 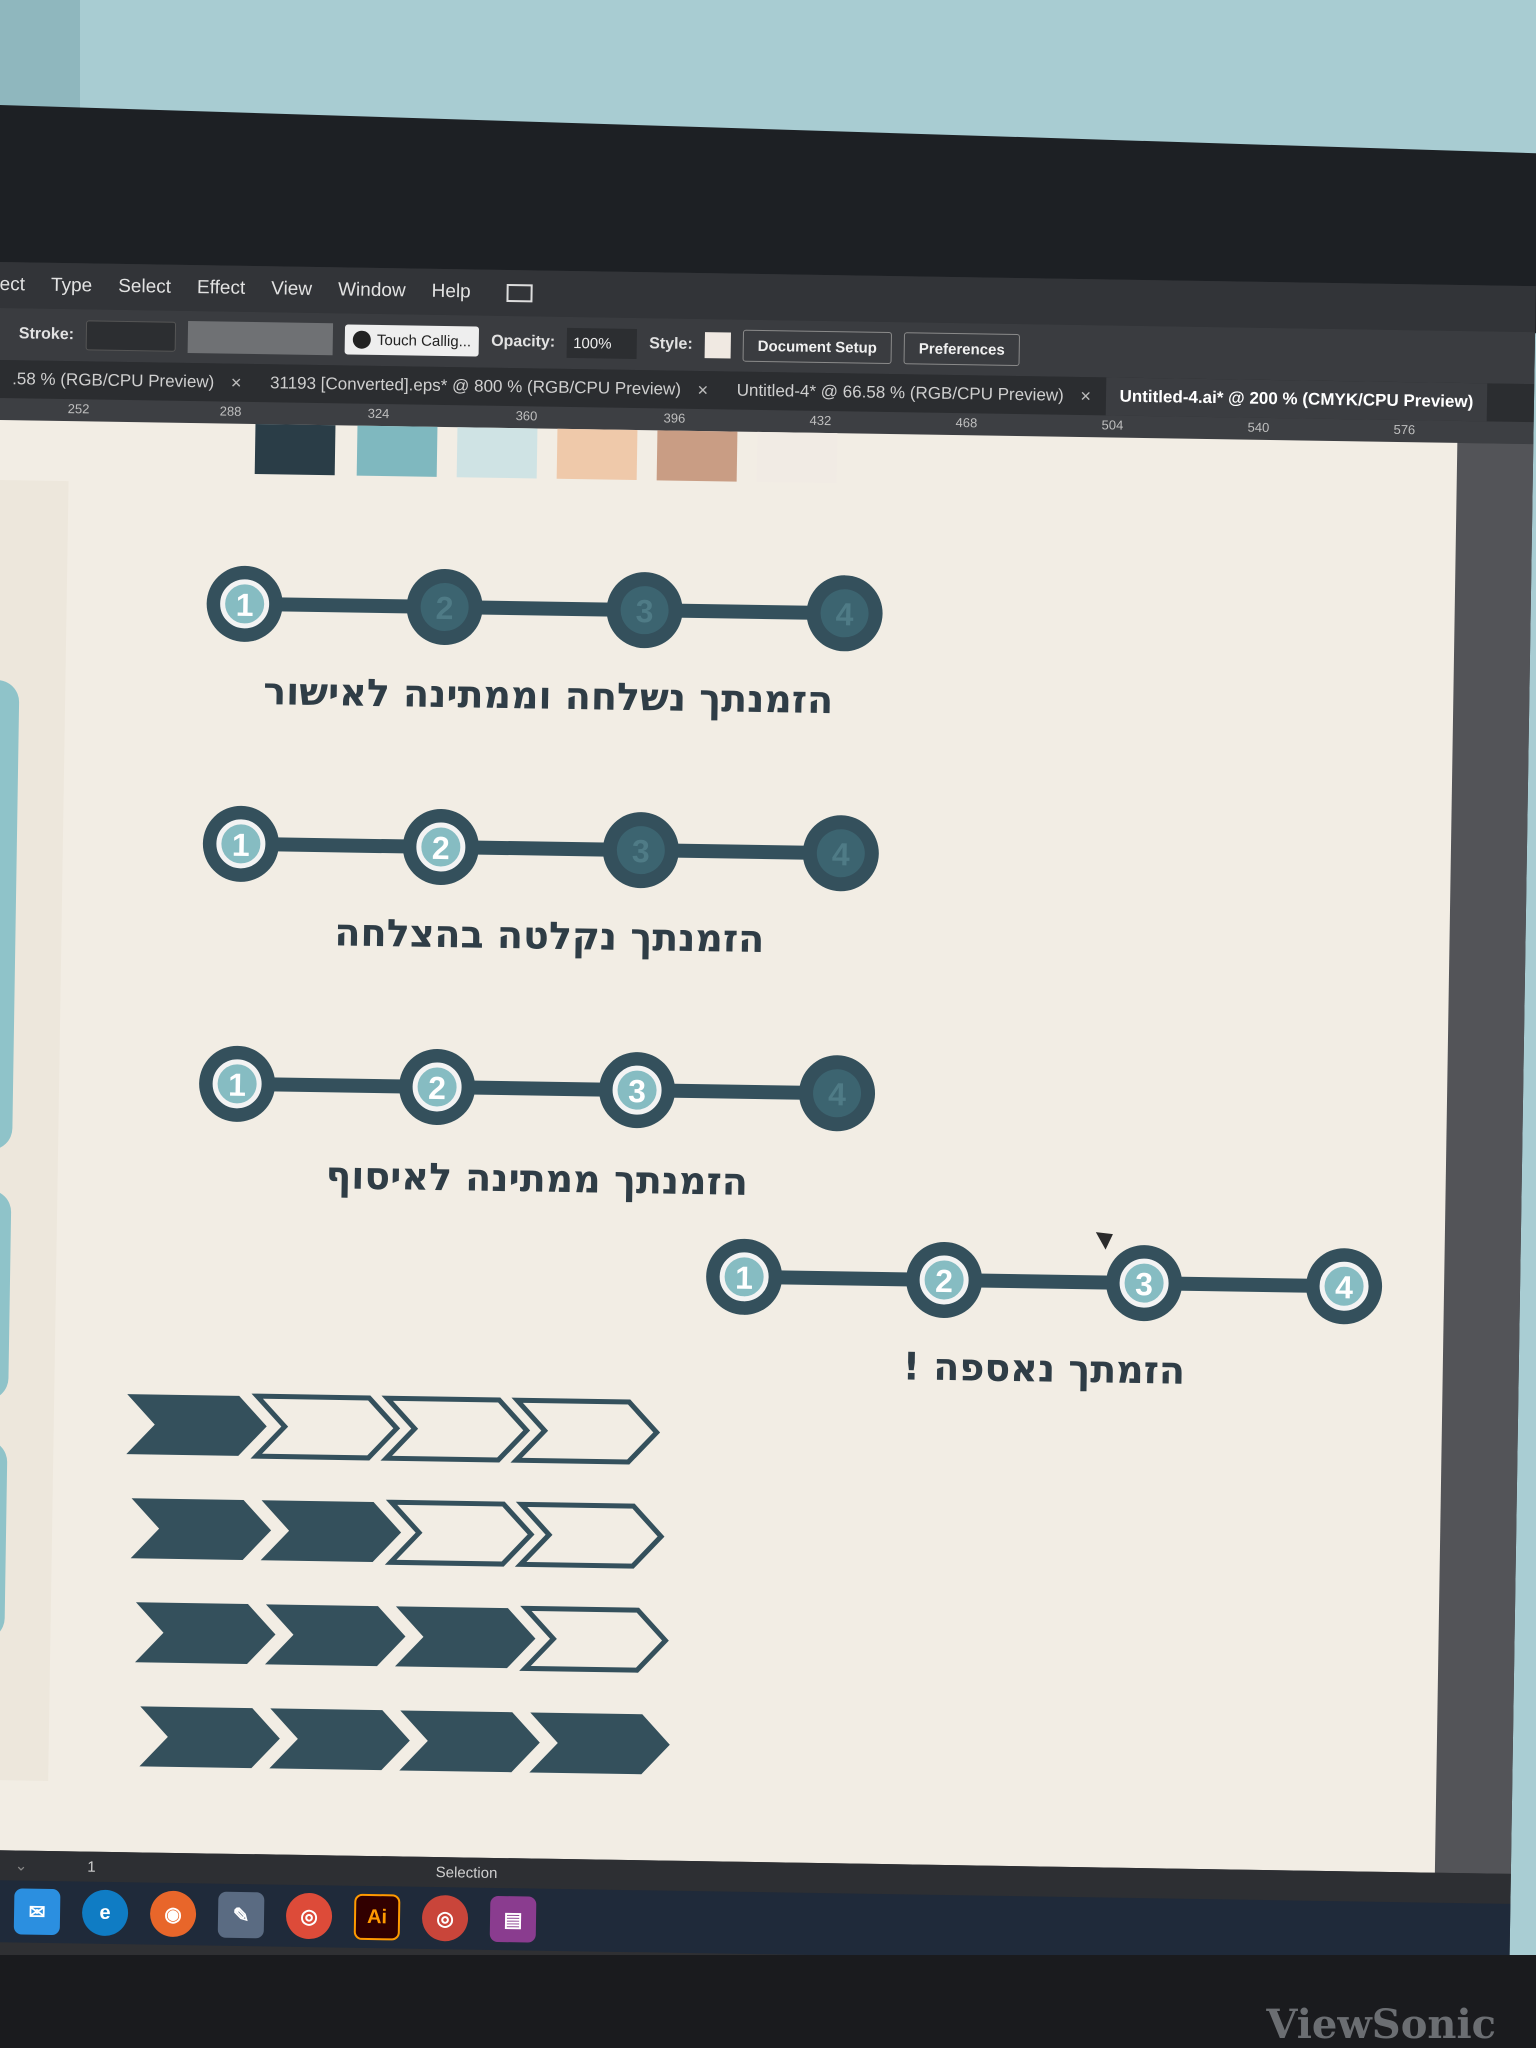 What do you see at coordinates (674, 418) in the screenshot?
I see `ruler-tick: 396` at bounding box center [674, 418].